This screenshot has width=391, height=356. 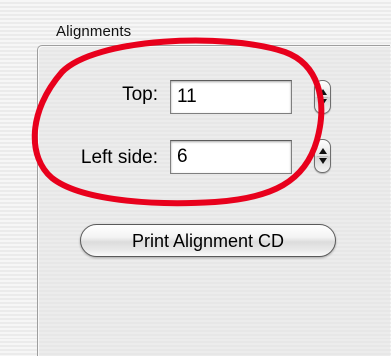 I want to click on left-side-field, so click(x=231, y=157).